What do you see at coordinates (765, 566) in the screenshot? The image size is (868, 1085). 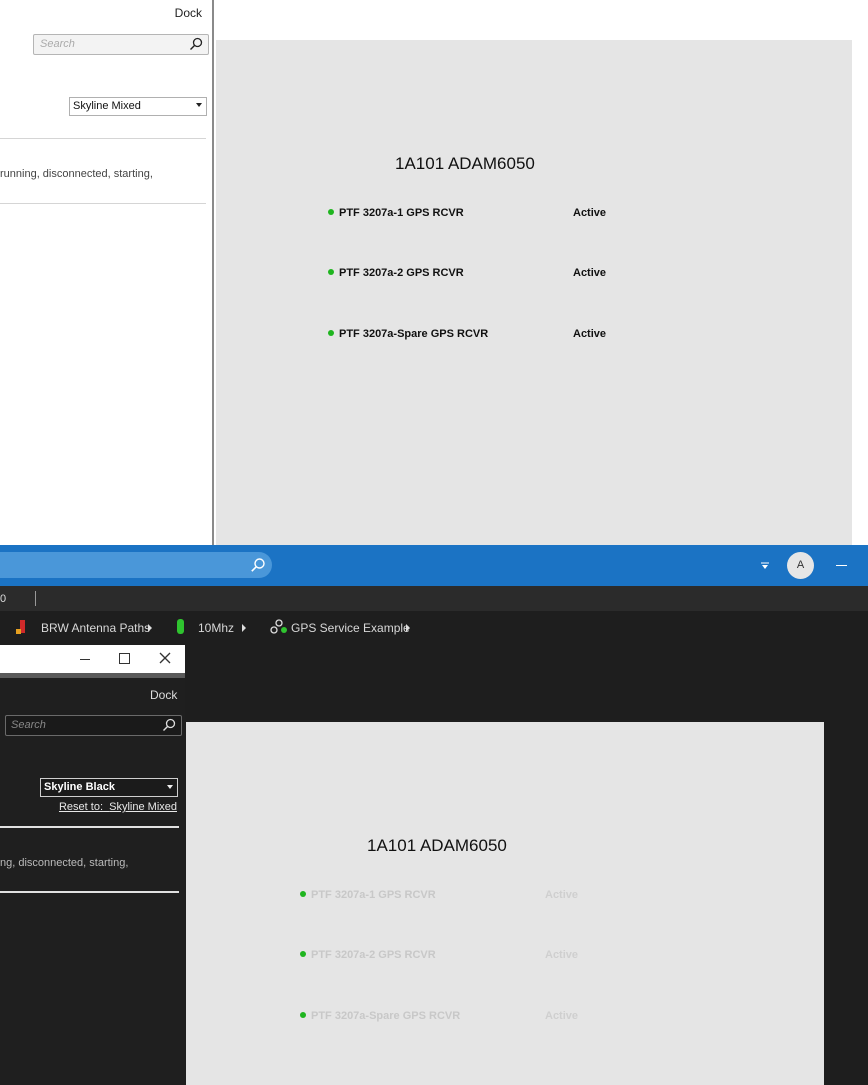 I see `filter-icon` at bounding box center [765, 566].